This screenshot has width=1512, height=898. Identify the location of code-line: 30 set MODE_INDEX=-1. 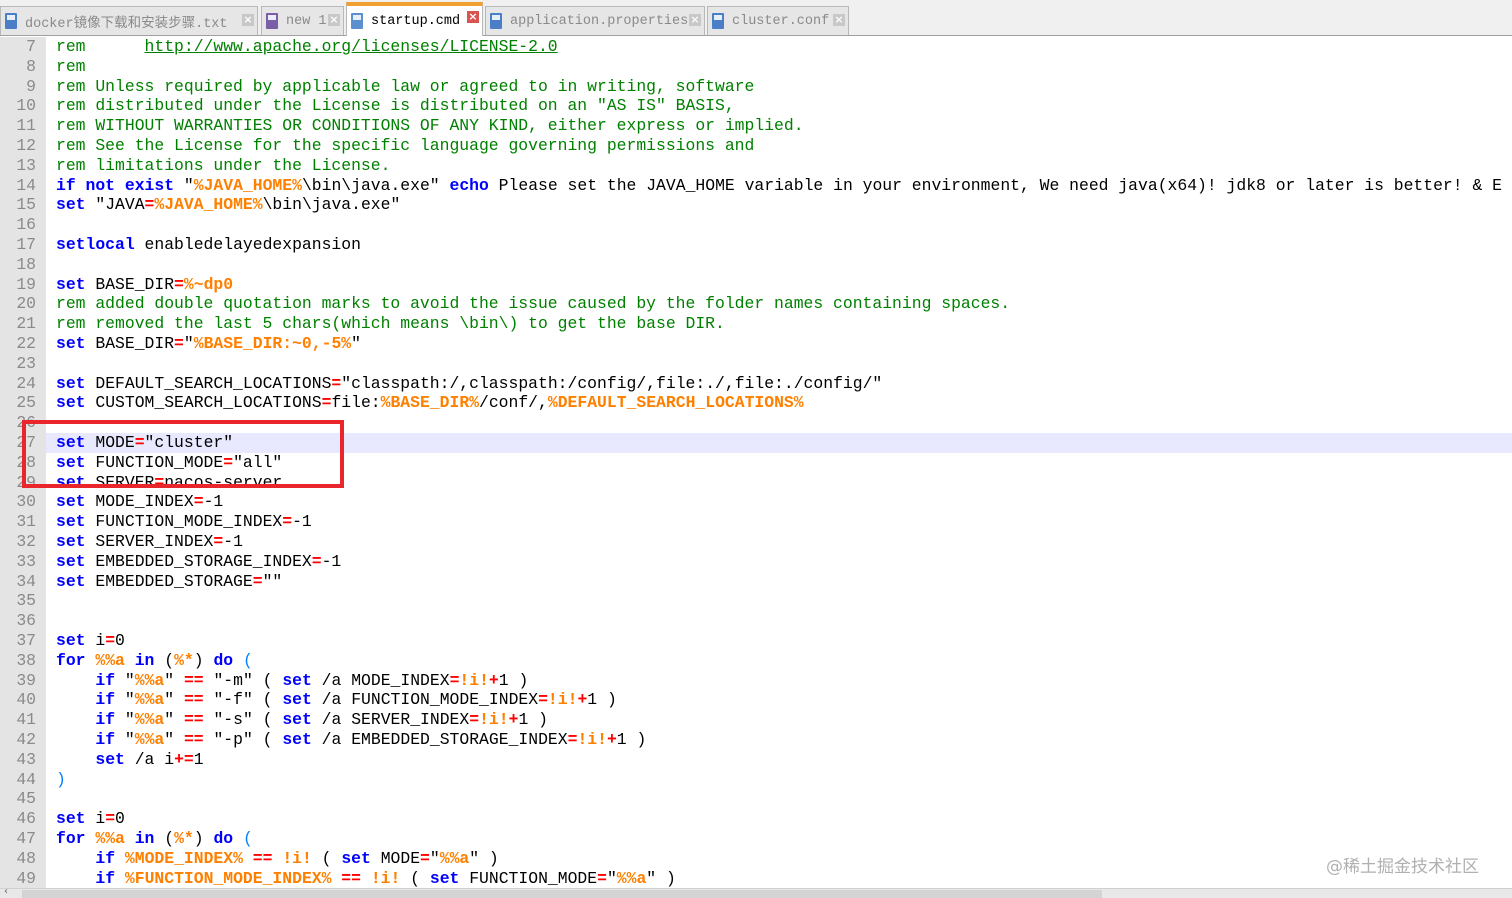
(756, 502).